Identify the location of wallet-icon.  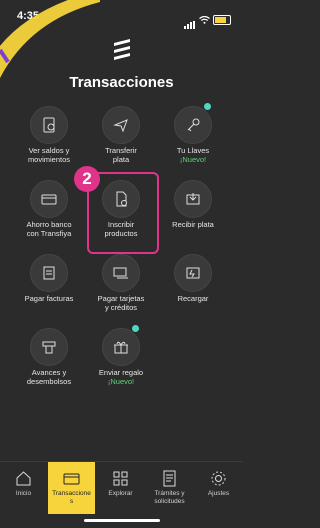
(71, 479).